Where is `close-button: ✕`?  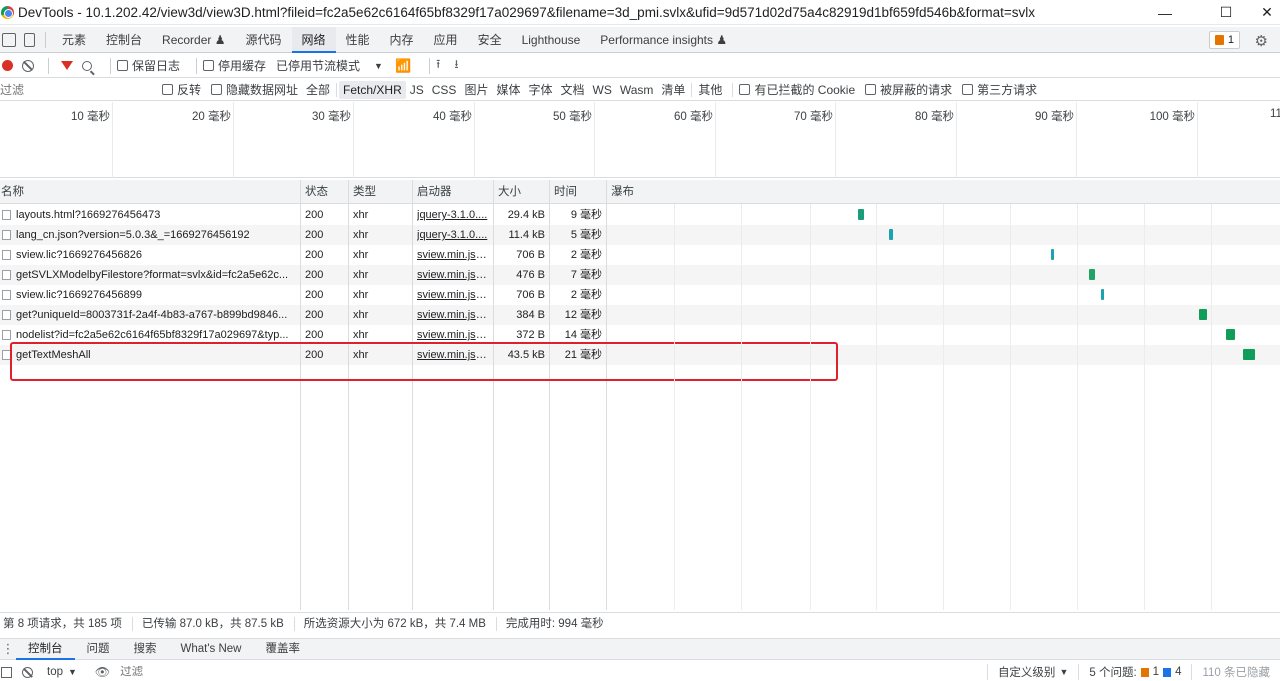 close-button: ✕ is located at coordinates (1262, 12).